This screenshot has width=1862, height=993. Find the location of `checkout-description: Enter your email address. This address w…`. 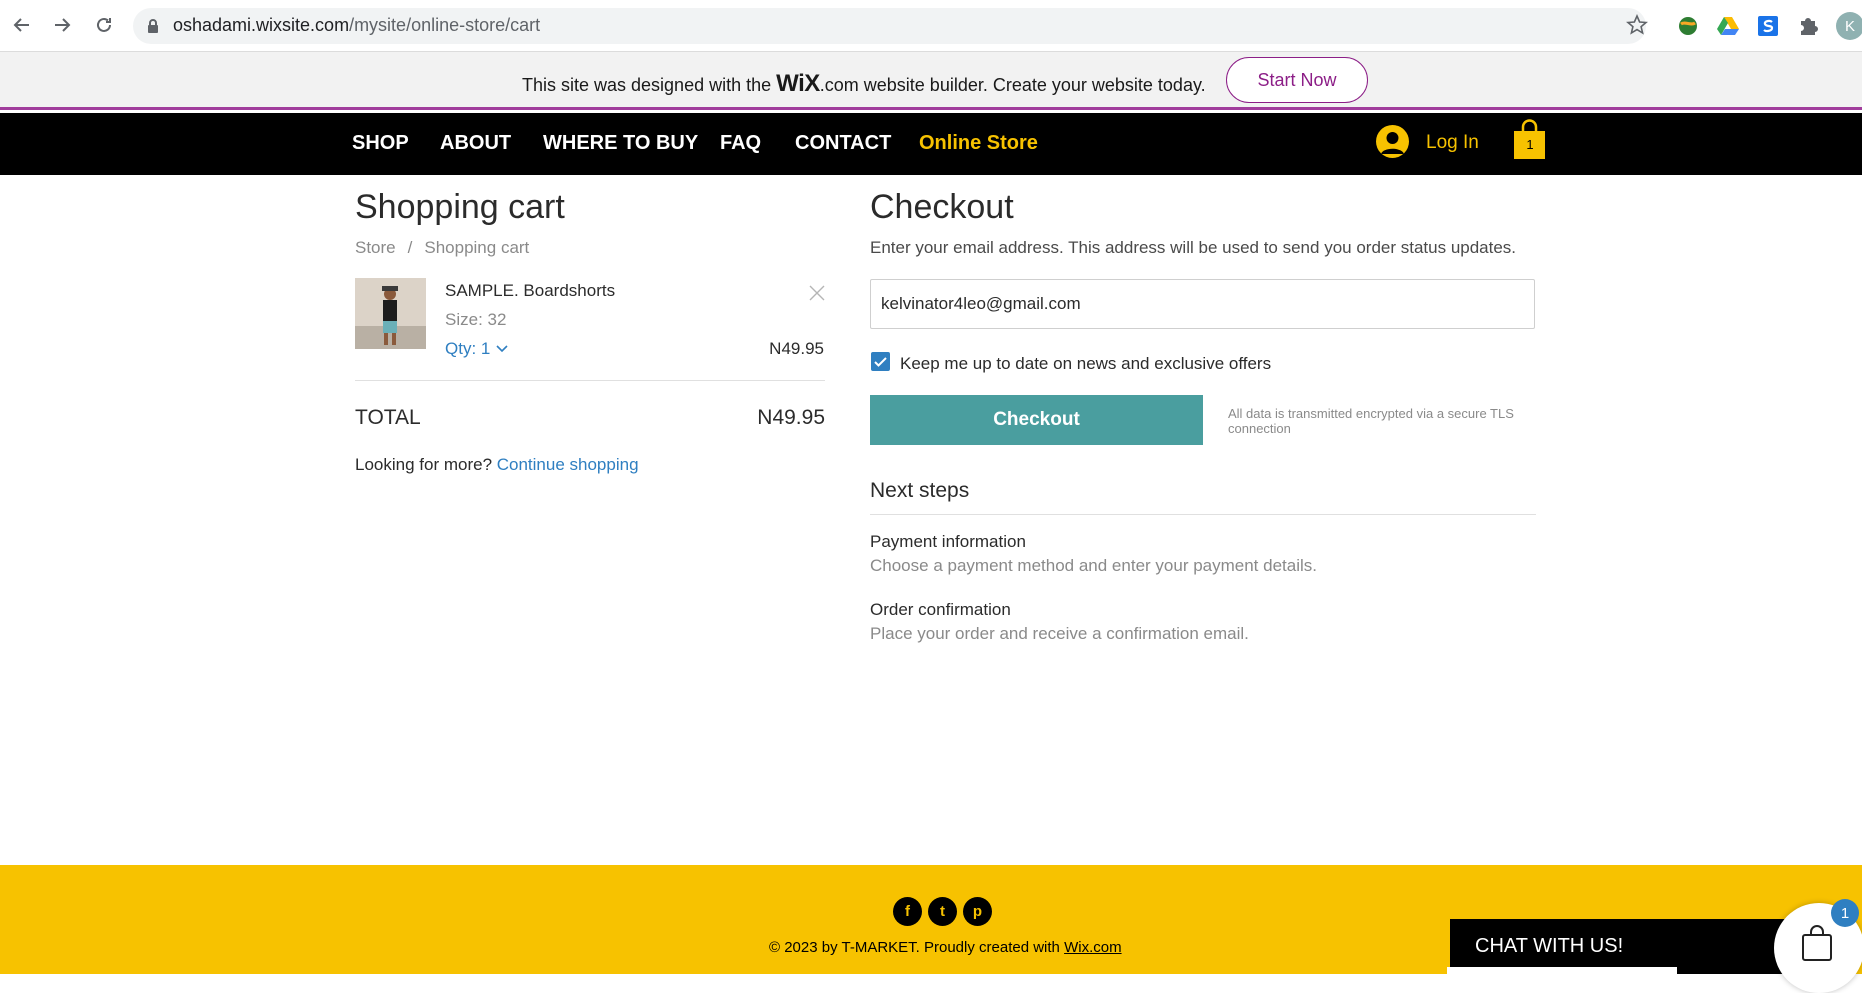

checkout-description: Enter your email address. This address w… is located at coordinates (1193, 247).